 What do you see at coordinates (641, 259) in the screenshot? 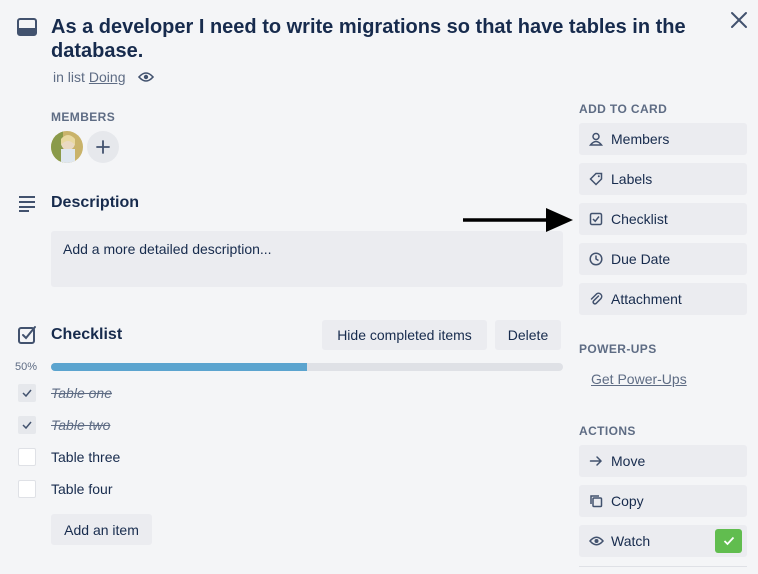
I see `due-date-button-label: Due Date` at bounding box center [641, 259].